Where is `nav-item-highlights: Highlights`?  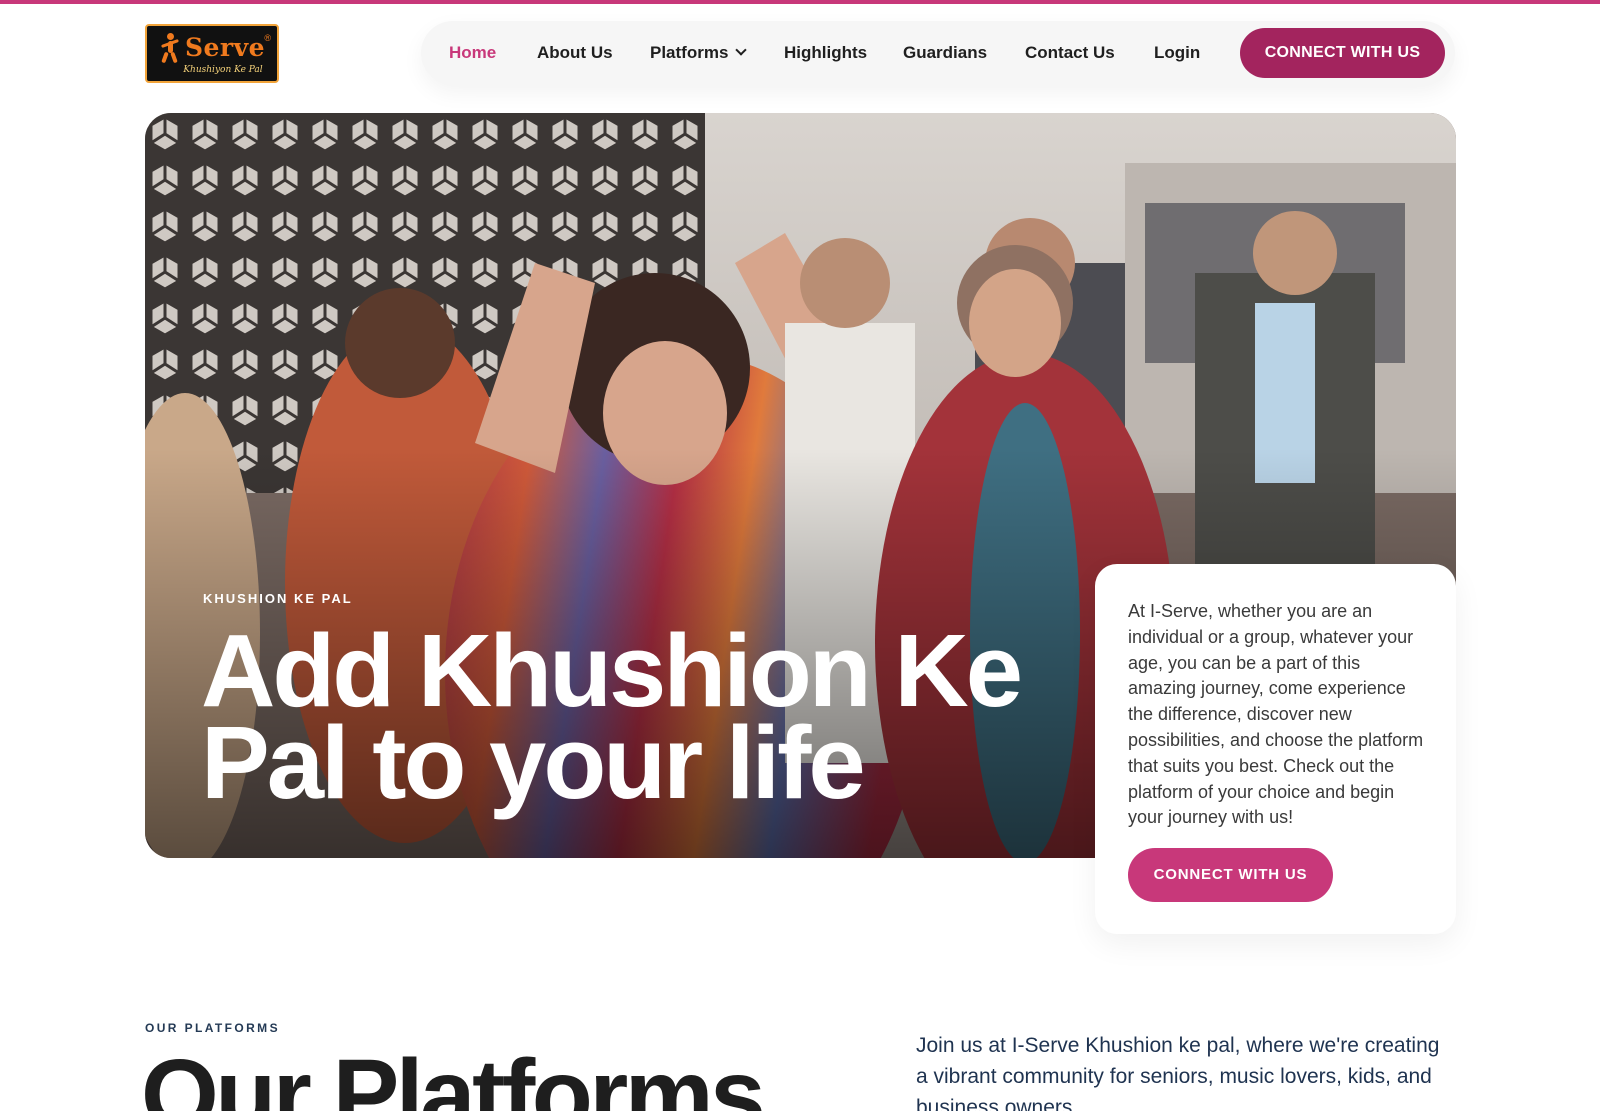 nav-item-highlights: Highlights is located at coordinates (825, 53).